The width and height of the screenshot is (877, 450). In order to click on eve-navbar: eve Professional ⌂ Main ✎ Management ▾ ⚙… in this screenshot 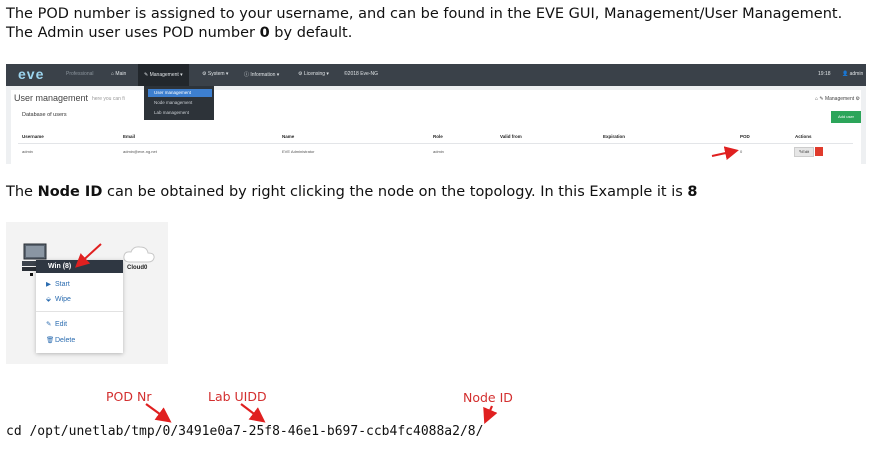, I will do `click(436, 75)`.